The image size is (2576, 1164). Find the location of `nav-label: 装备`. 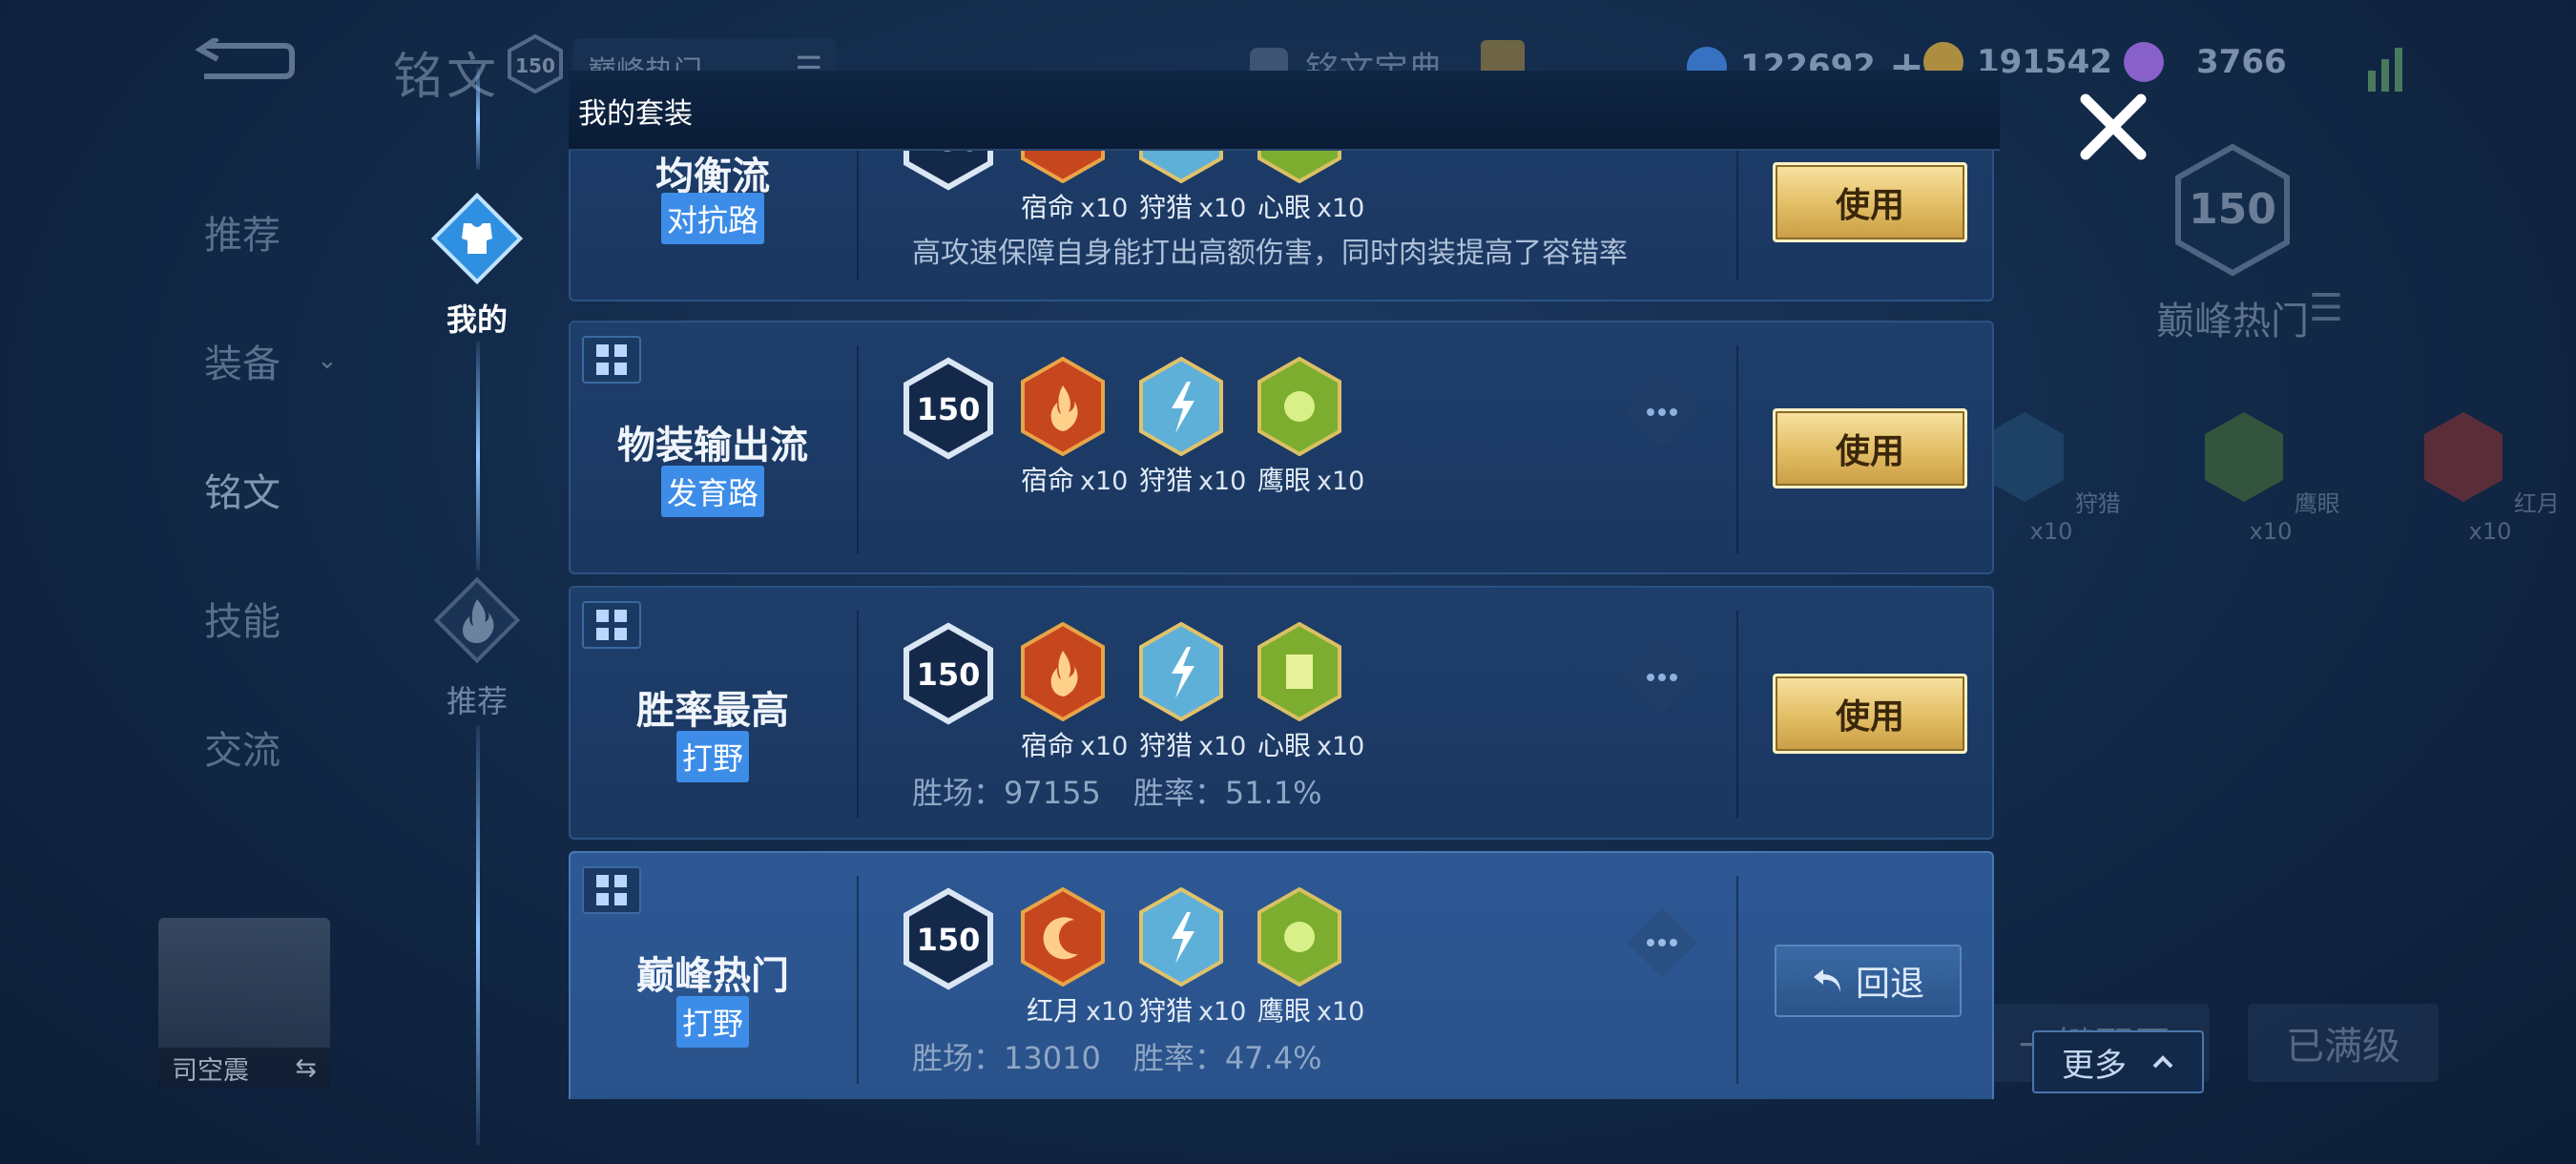

nav-label: 装备 is located at coordinates (242, 364).